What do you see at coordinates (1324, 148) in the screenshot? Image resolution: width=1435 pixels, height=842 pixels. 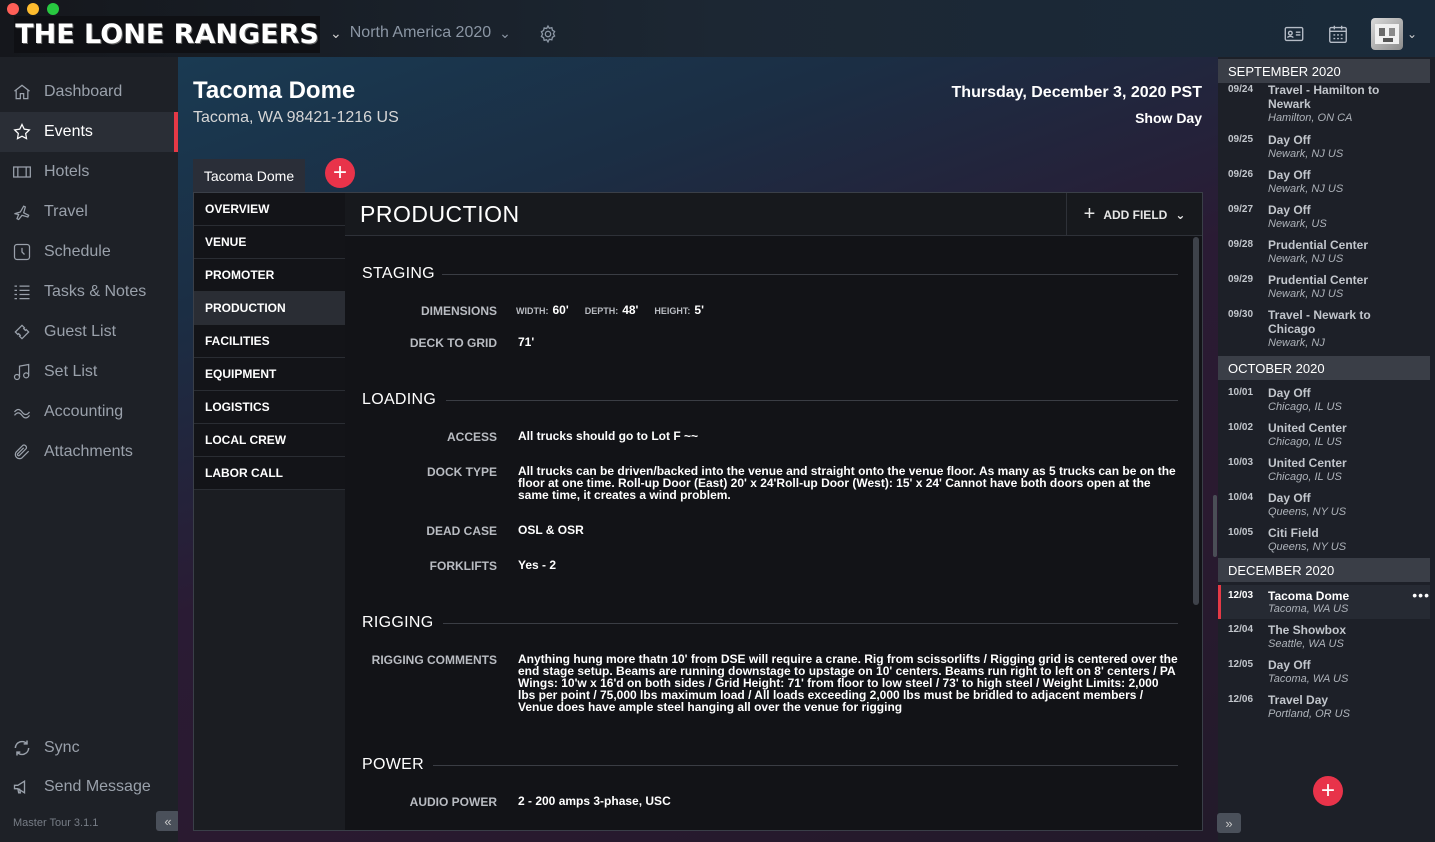 I see `list-item: 09/25 Day Off Newark, NJ US` at bounding box center [1324, 148].